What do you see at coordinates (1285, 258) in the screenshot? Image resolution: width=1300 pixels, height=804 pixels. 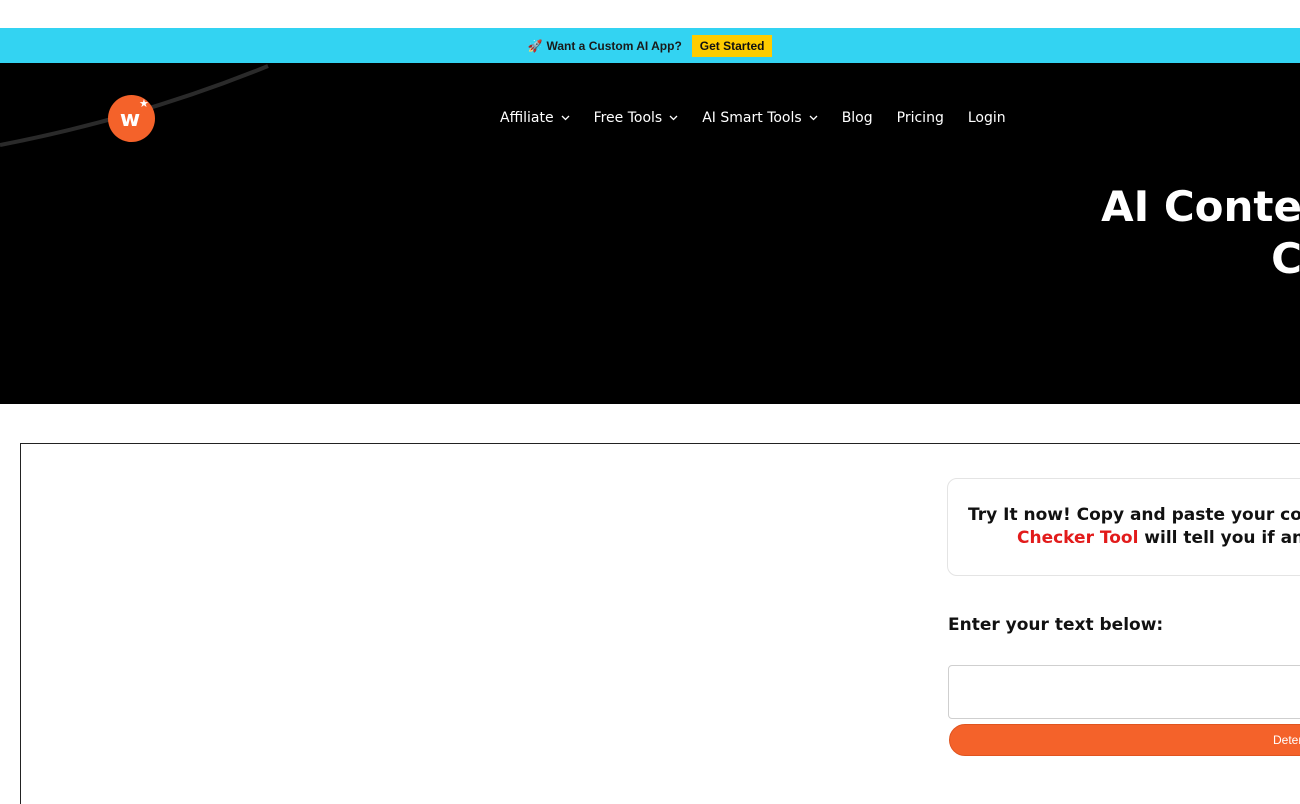 I see `hero-title-line2: C` at bounding box center [1285, 258].